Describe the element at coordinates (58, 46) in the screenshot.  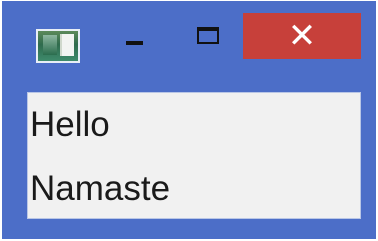
I see `app-icon` at that location.